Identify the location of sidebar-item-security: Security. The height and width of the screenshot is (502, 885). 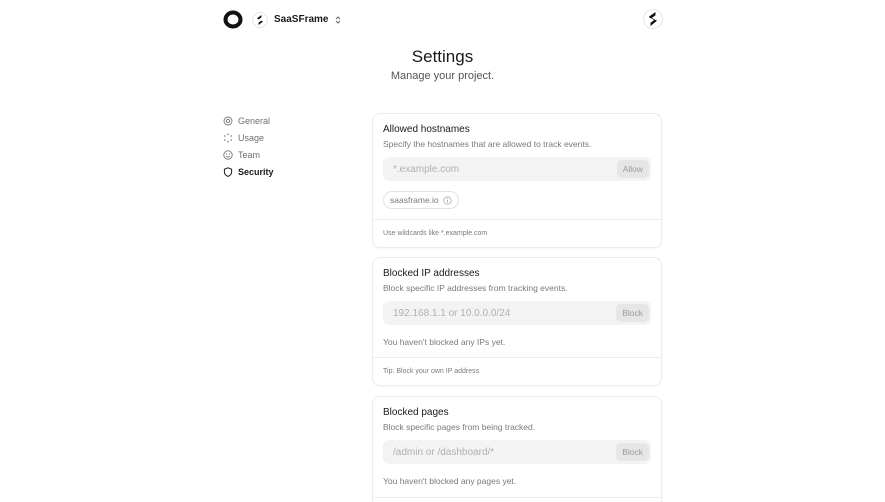
(283, 171).